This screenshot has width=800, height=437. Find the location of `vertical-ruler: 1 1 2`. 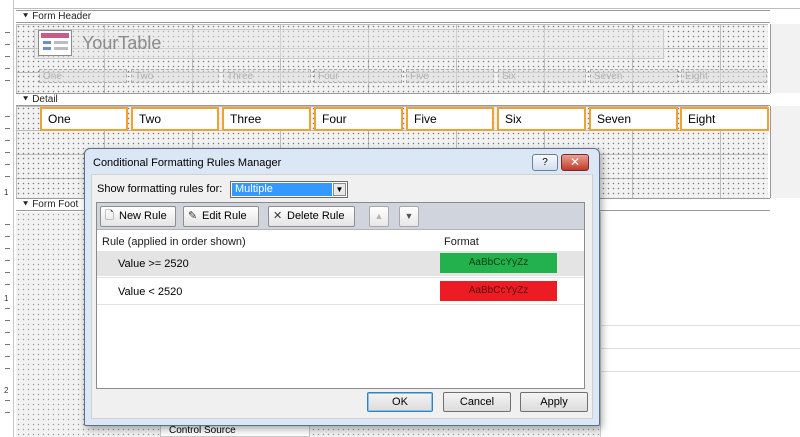

vertical-ruler: 1 1 2 is located at coordinates (7, 218).